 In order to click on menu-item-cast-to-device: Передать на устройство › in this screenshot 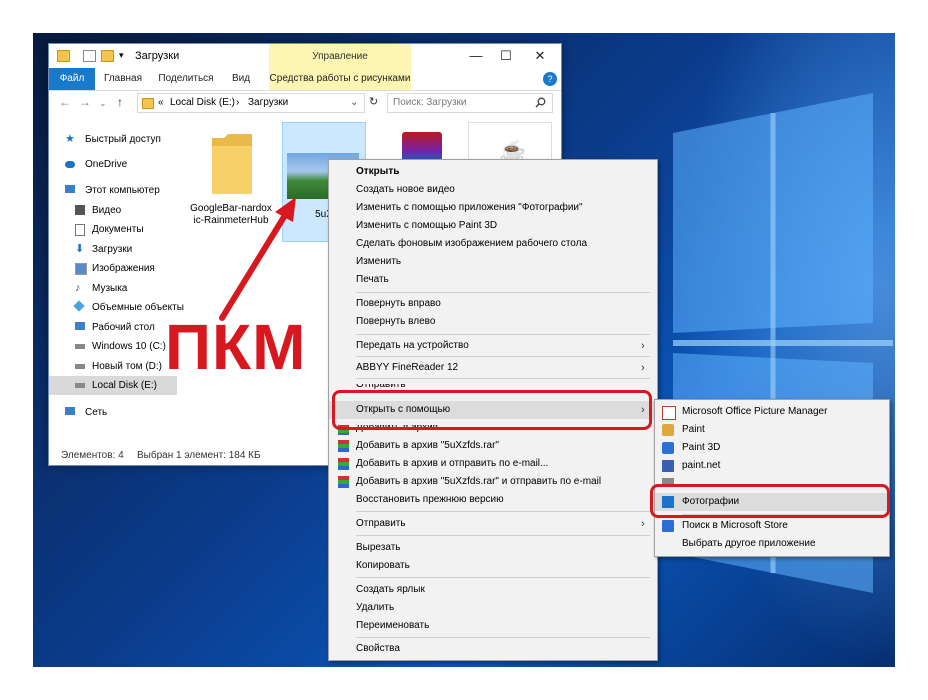, I will do `click(493, 346)`.